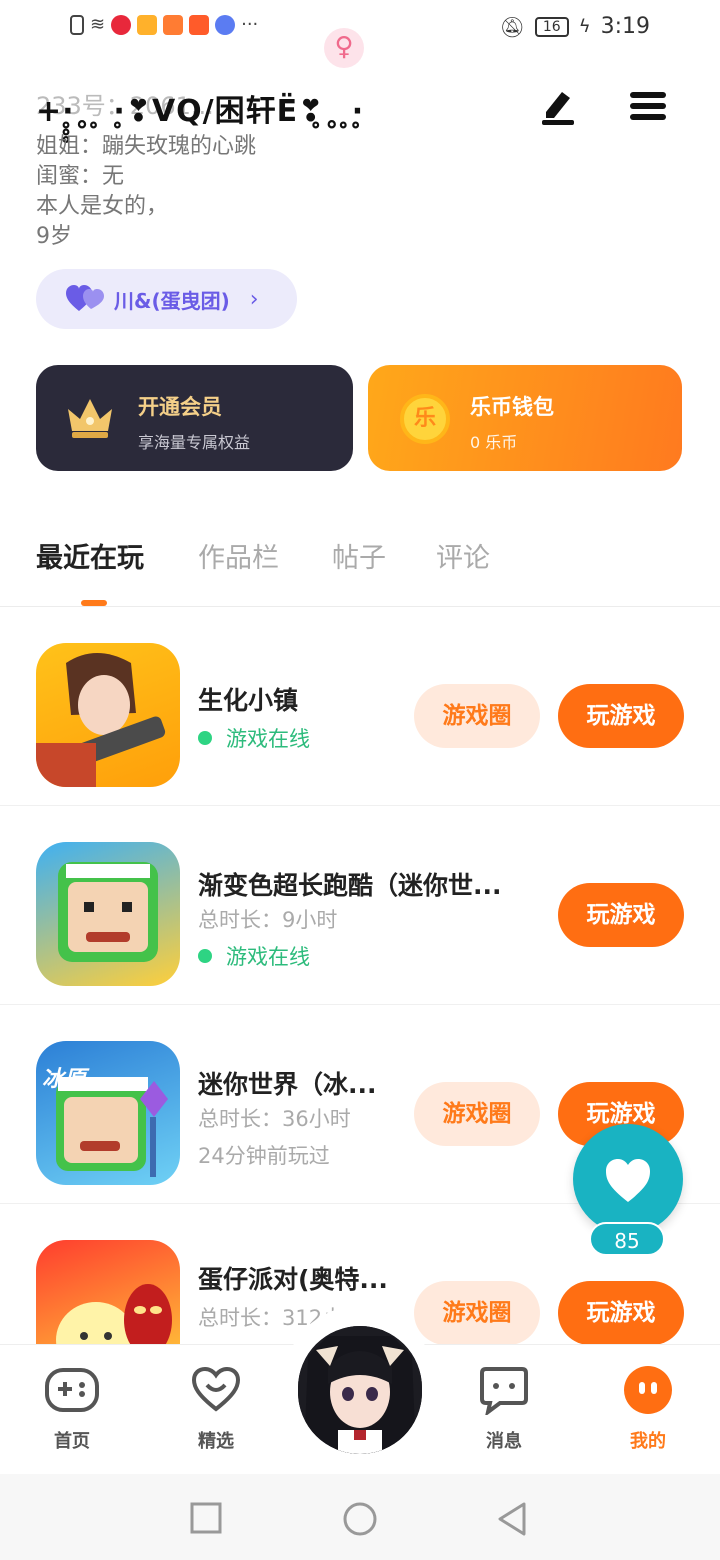  Describe the element at coordinates (274, 1119) in the screenshot. I see `play-duration: 总时长：36小时` at that location.